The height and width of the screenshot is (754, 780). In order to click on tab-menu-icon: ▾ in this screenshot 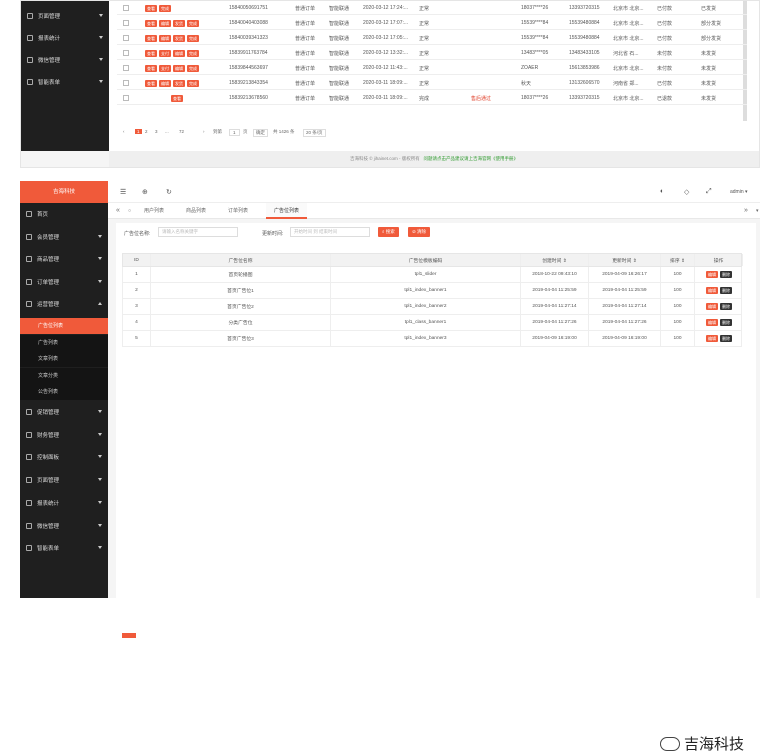, I will do `click(757, 211)`.